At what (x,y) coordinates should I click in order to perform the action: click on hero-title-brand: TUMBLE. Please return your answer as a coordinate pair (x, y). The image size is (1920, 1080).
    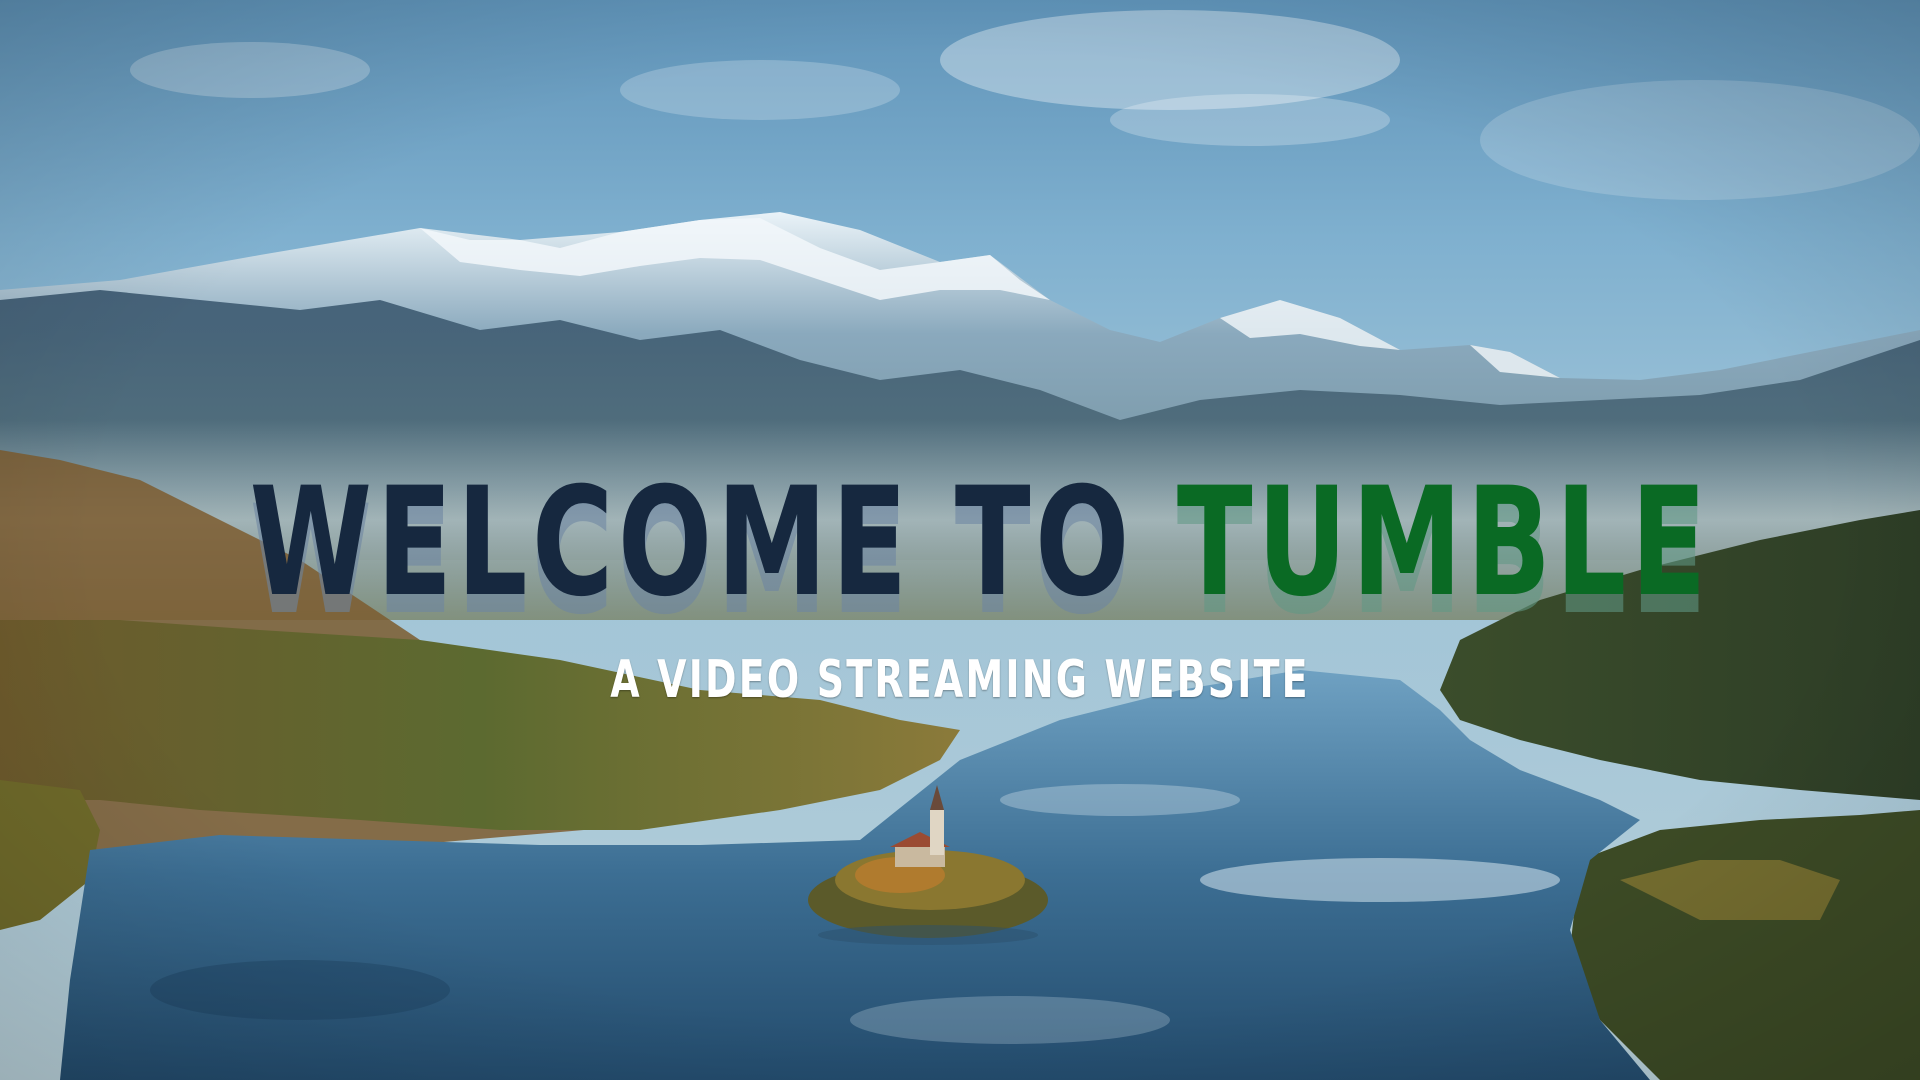
    Looking at the image, I should click on (1444, 543).